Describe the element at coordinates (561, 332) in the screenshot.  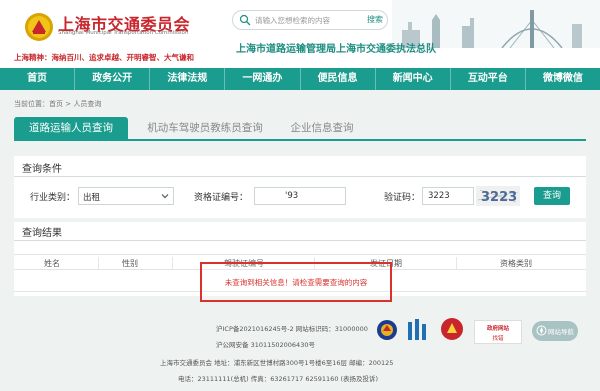
I see `site-guide-label: 网站导航` at that location.